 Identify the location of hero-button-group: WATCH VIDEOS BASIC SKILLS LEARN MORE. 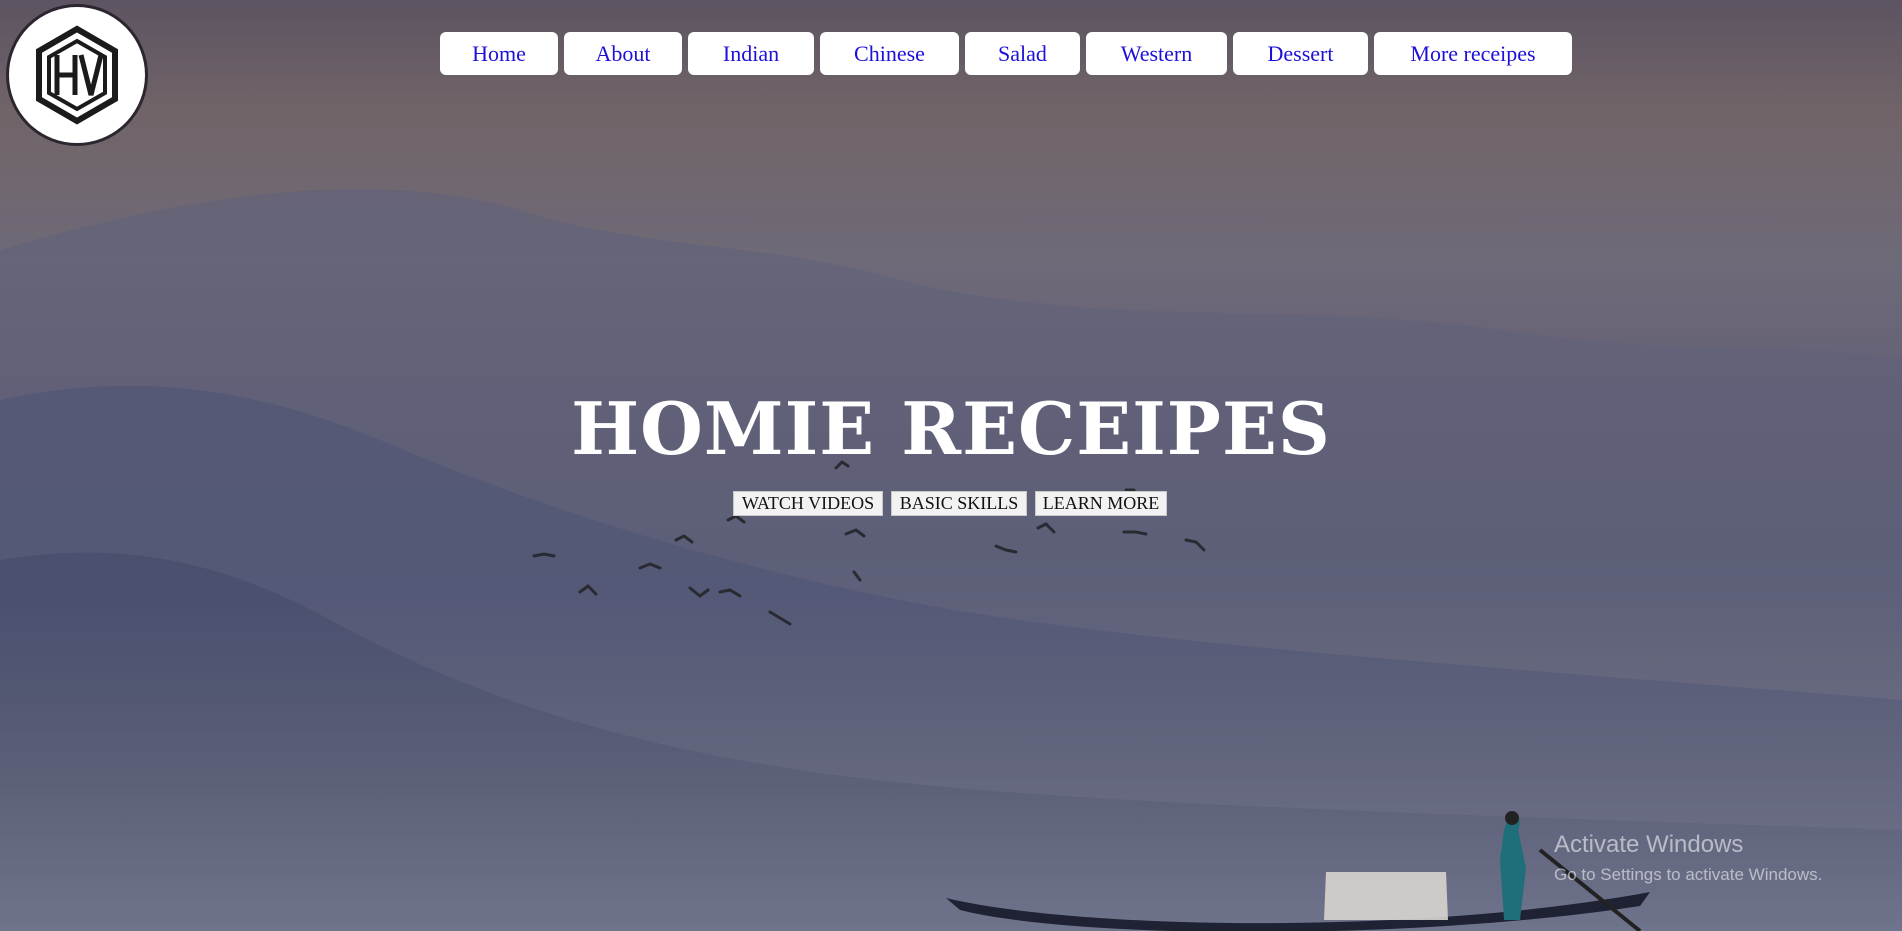
(954, 503).